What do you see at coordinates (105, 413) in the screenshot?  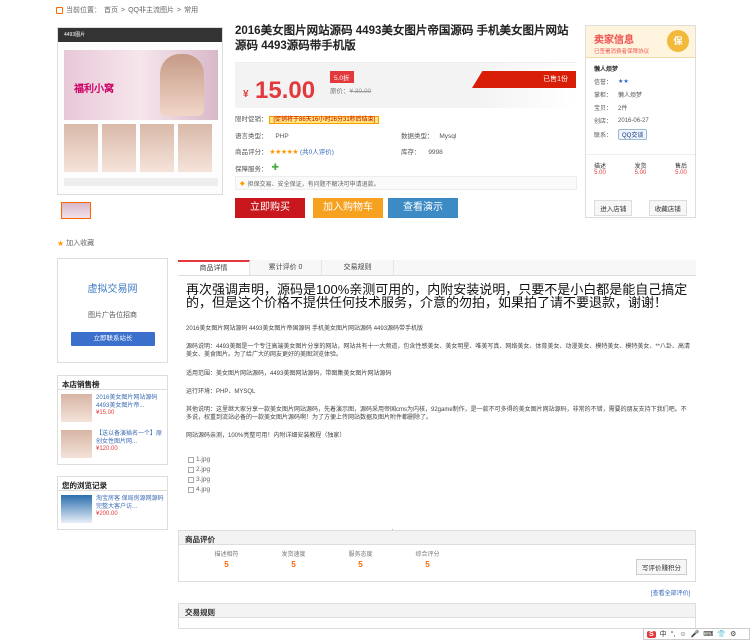 I see `item-price: ¥15.00` at bounding box center [105, 413].